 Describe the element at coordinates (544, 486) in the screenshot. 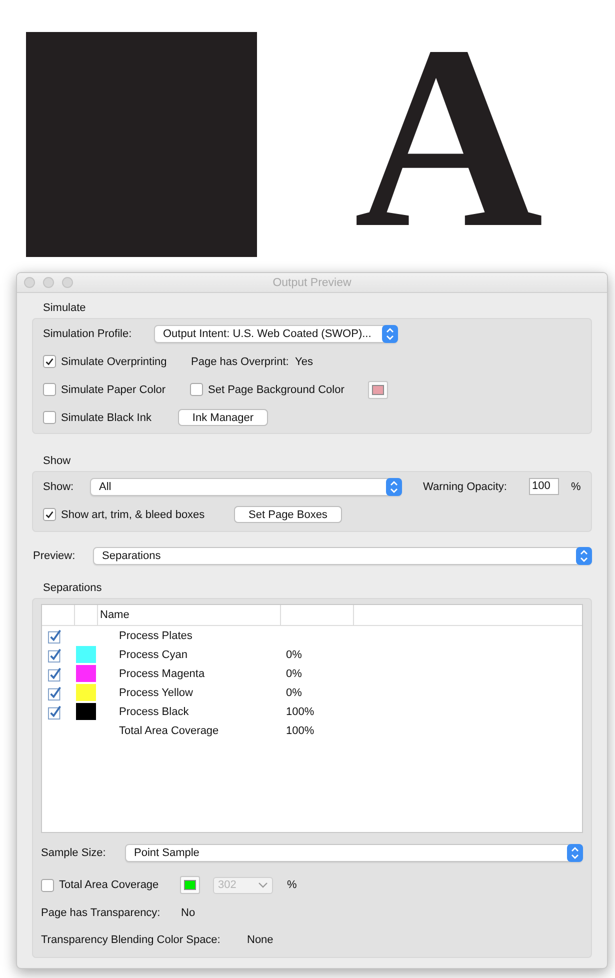

I see `opacity-input: 100` at that location.